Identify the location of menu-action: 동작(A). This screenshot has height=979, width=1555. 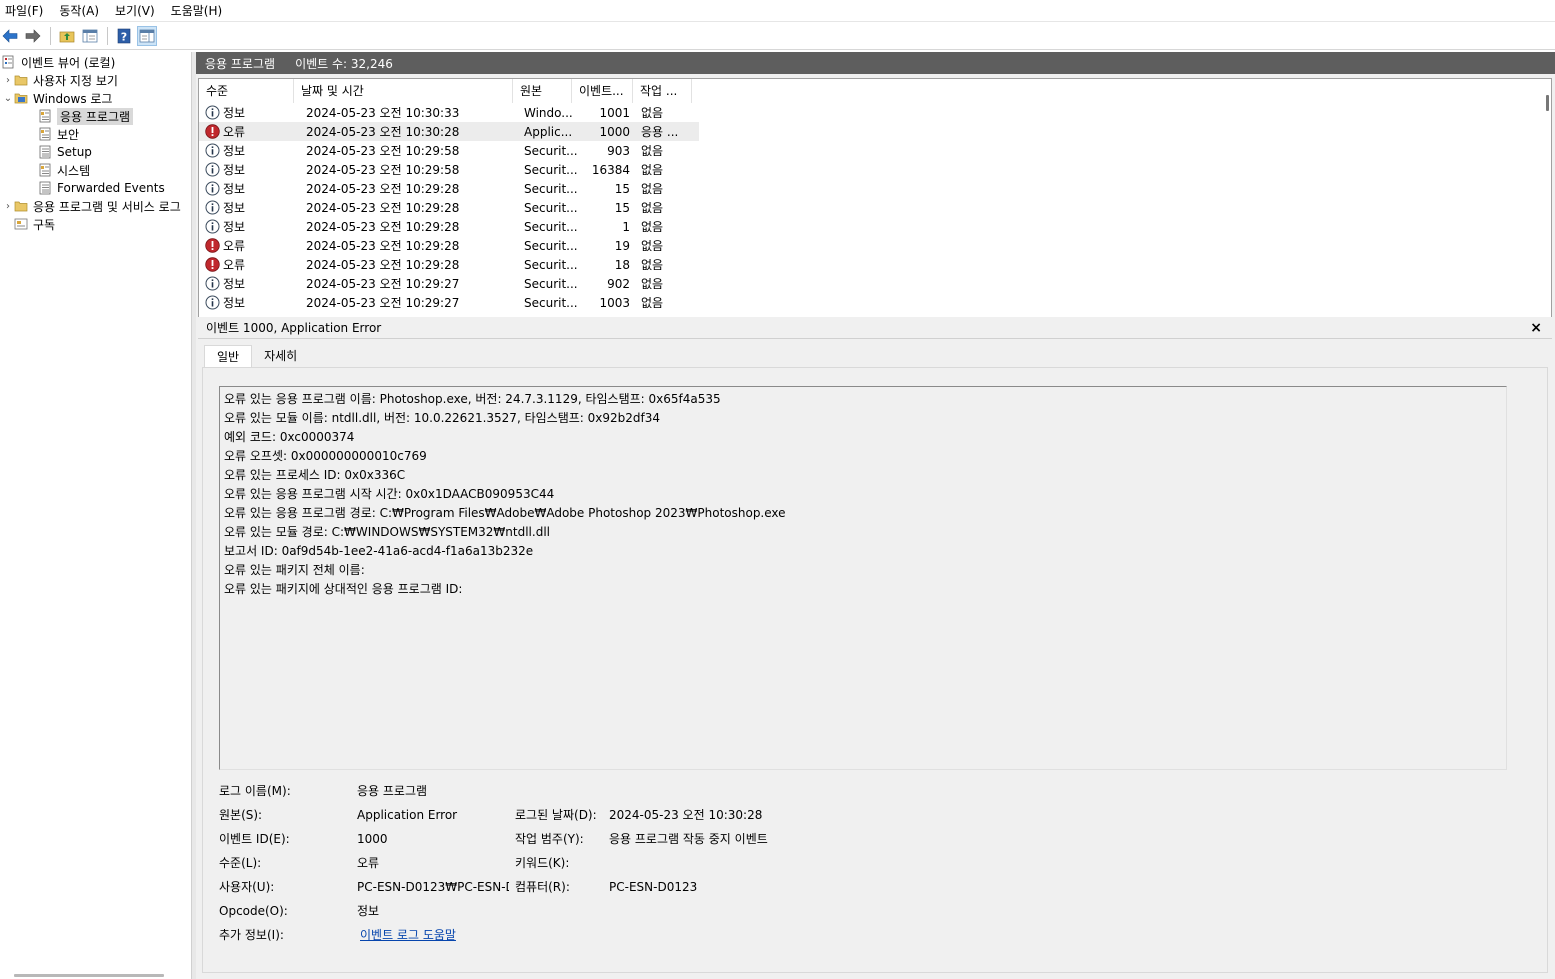
(80, 11).